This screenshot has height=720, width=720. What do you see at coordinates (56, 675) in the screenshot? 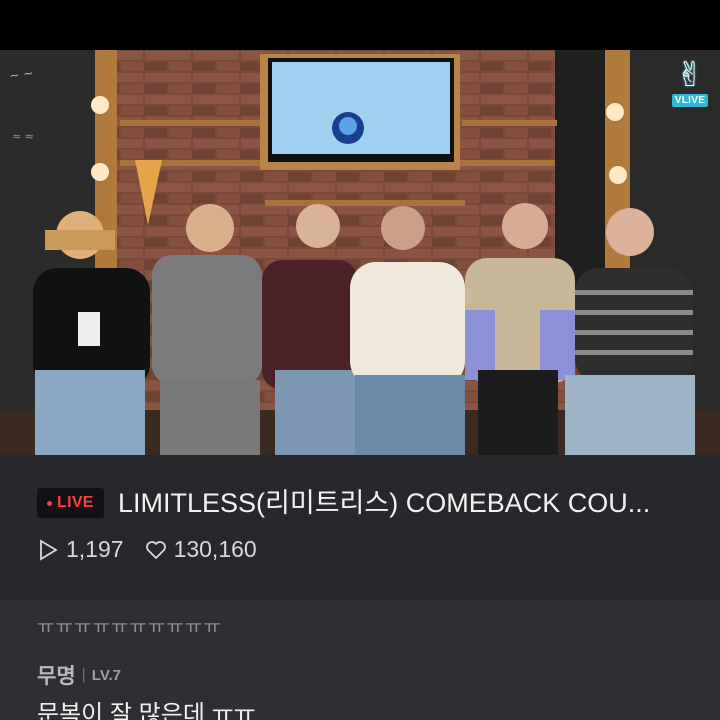
I see `chat-username: 무명` at bounding box center [56, 675].